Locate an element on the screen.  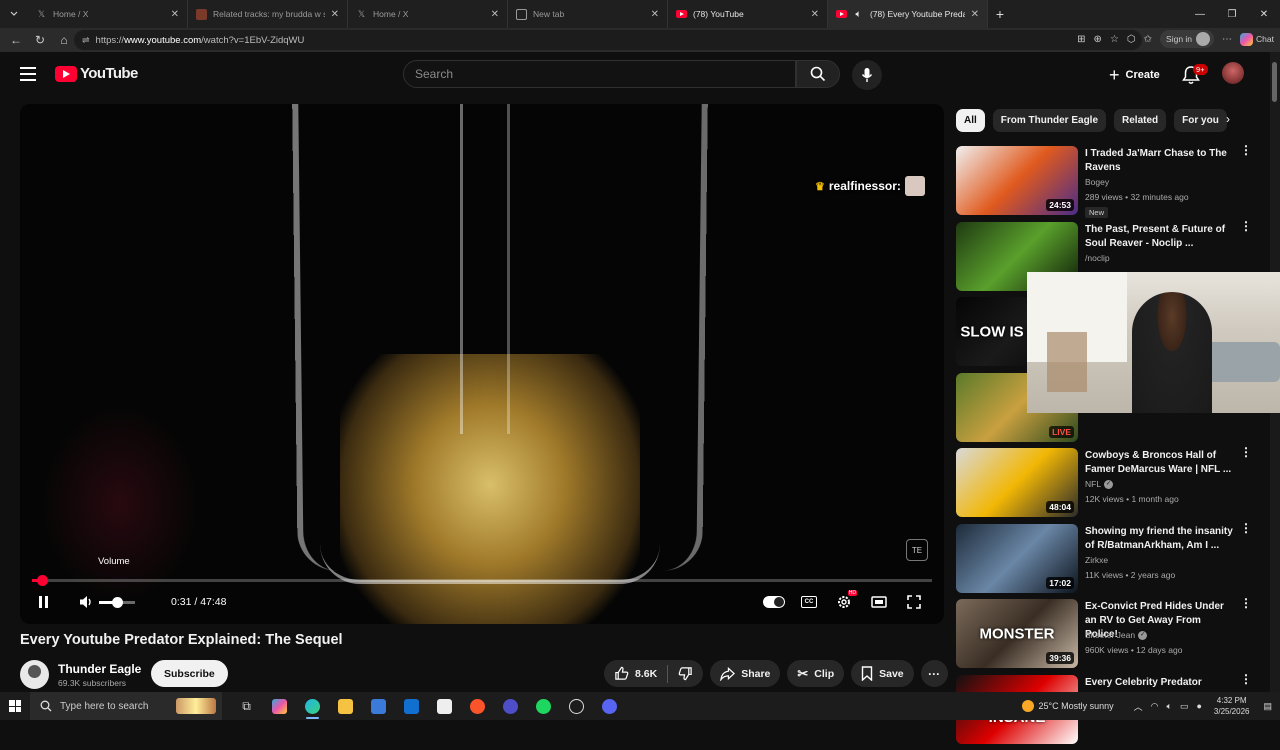
taskbar-spotify is located at coordinates (543, 706).